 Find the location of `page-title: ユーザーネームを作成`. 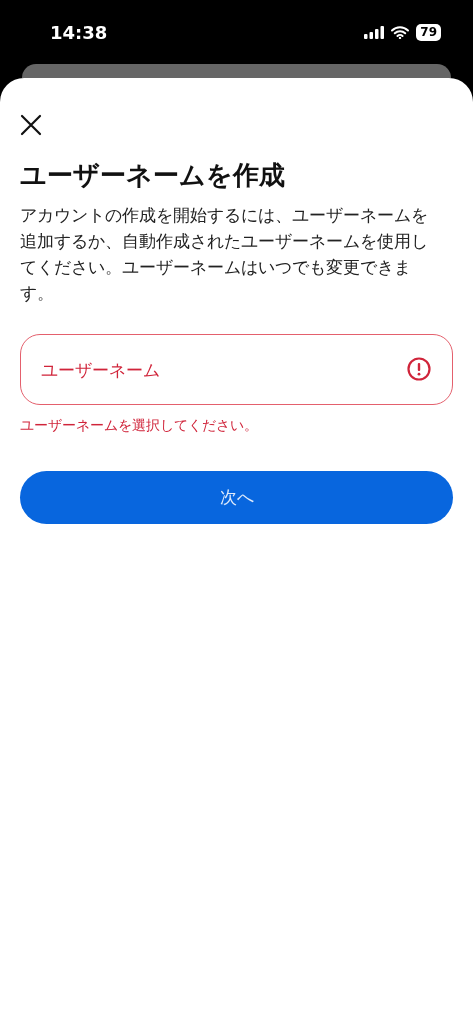

page-title: ユーザーネームを作成 is located at coordinates (153, 175).